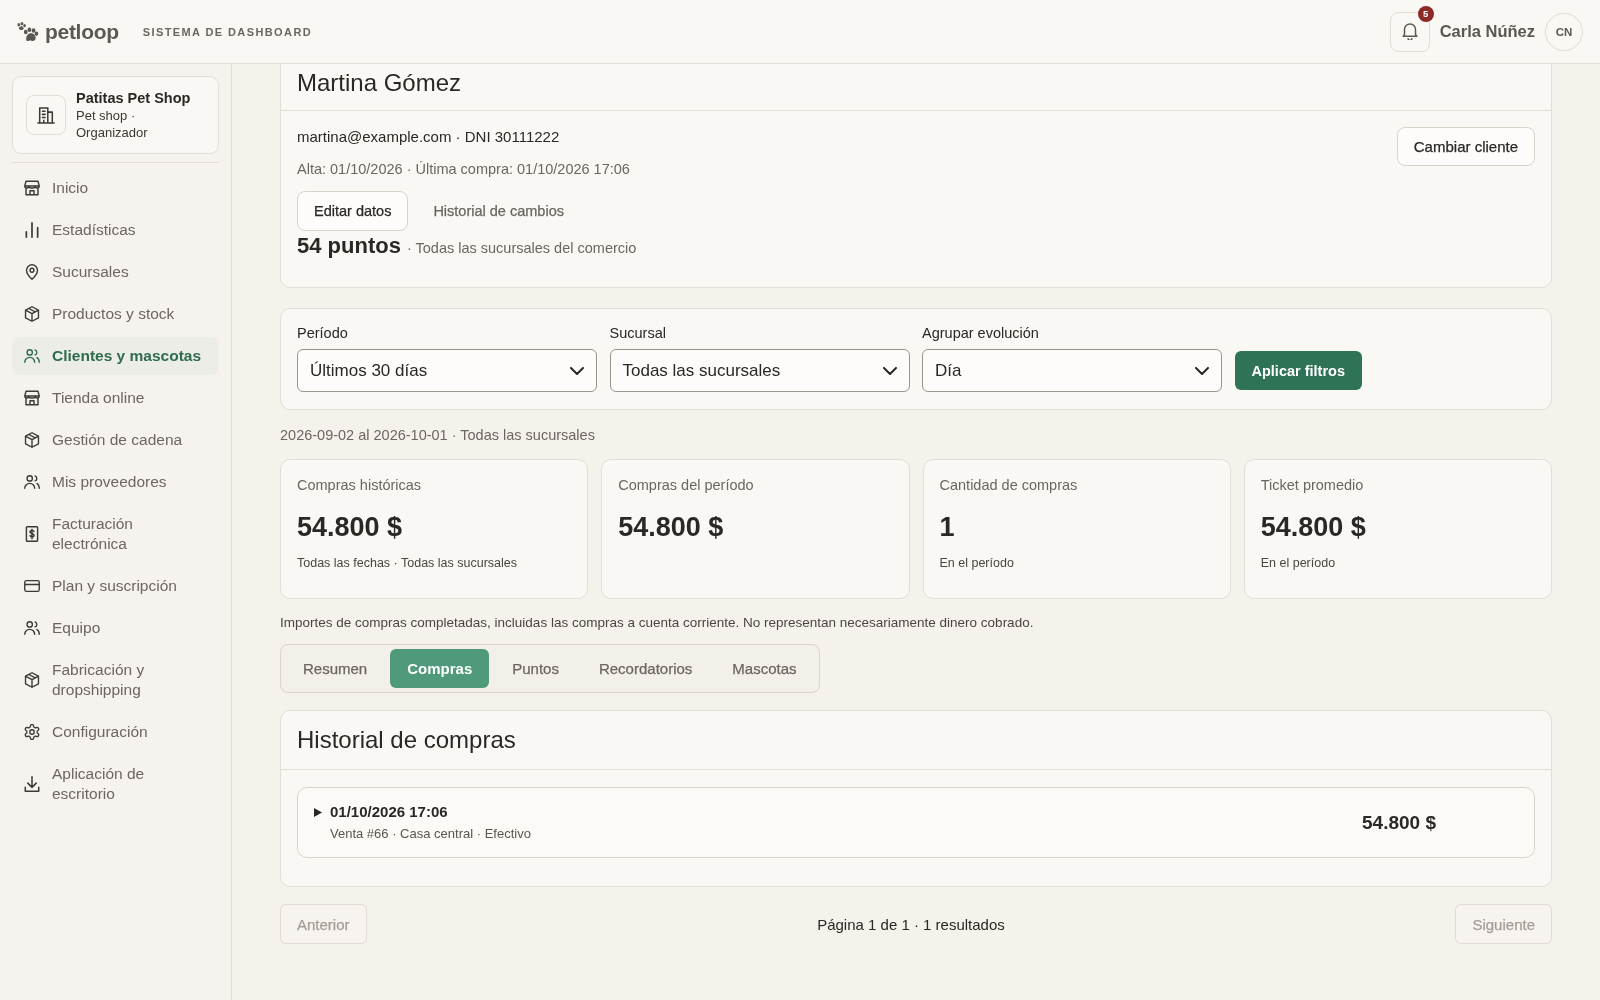 This screenshot has height=1000, width=1600. What do you see at coordinates (535, 668) in the screenshot?
I see `tab: Puntos` at bounding box center [535, 668].